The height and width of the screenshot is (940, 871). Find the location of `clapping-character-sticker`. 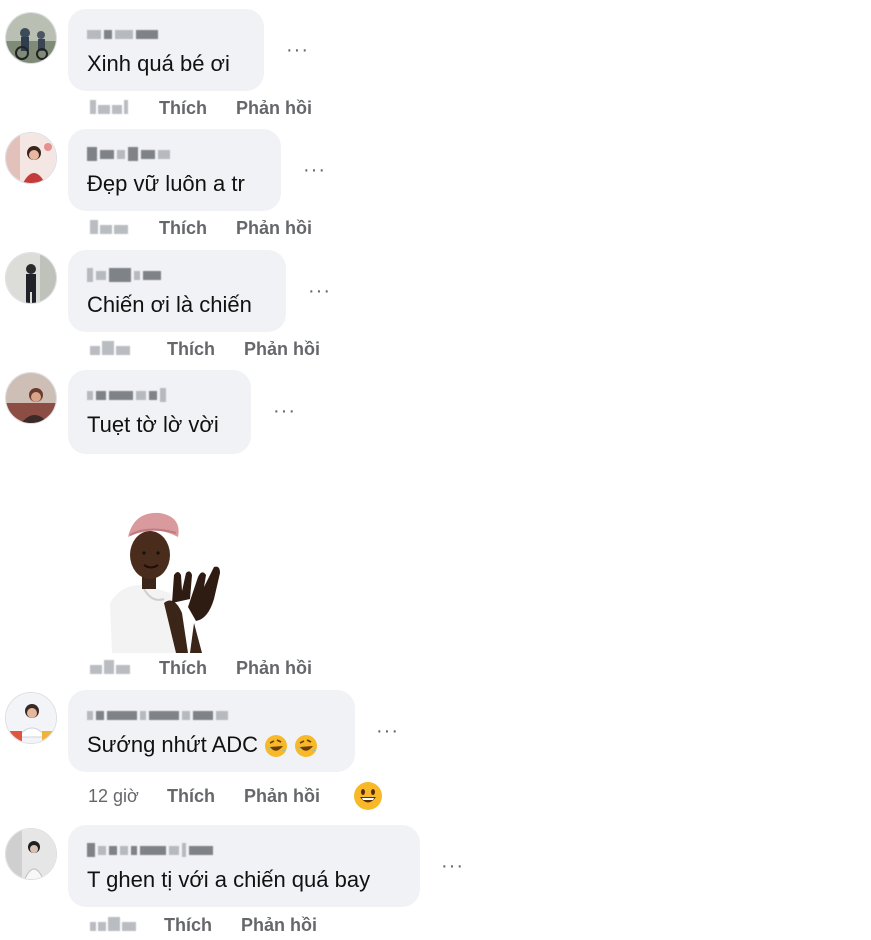

clapping-character-sticker is located at coordinates (168, 578).